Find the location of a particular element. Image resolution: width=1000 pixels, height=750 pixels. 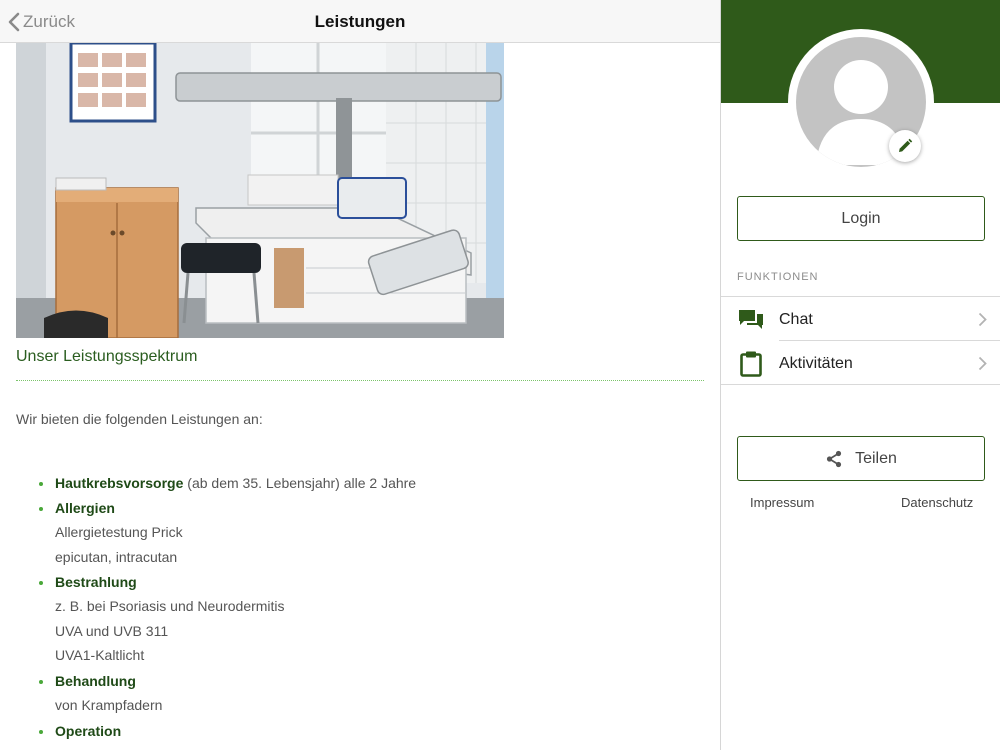

menu-item-label: Aktivitäten is located at coordinates (816, 363).